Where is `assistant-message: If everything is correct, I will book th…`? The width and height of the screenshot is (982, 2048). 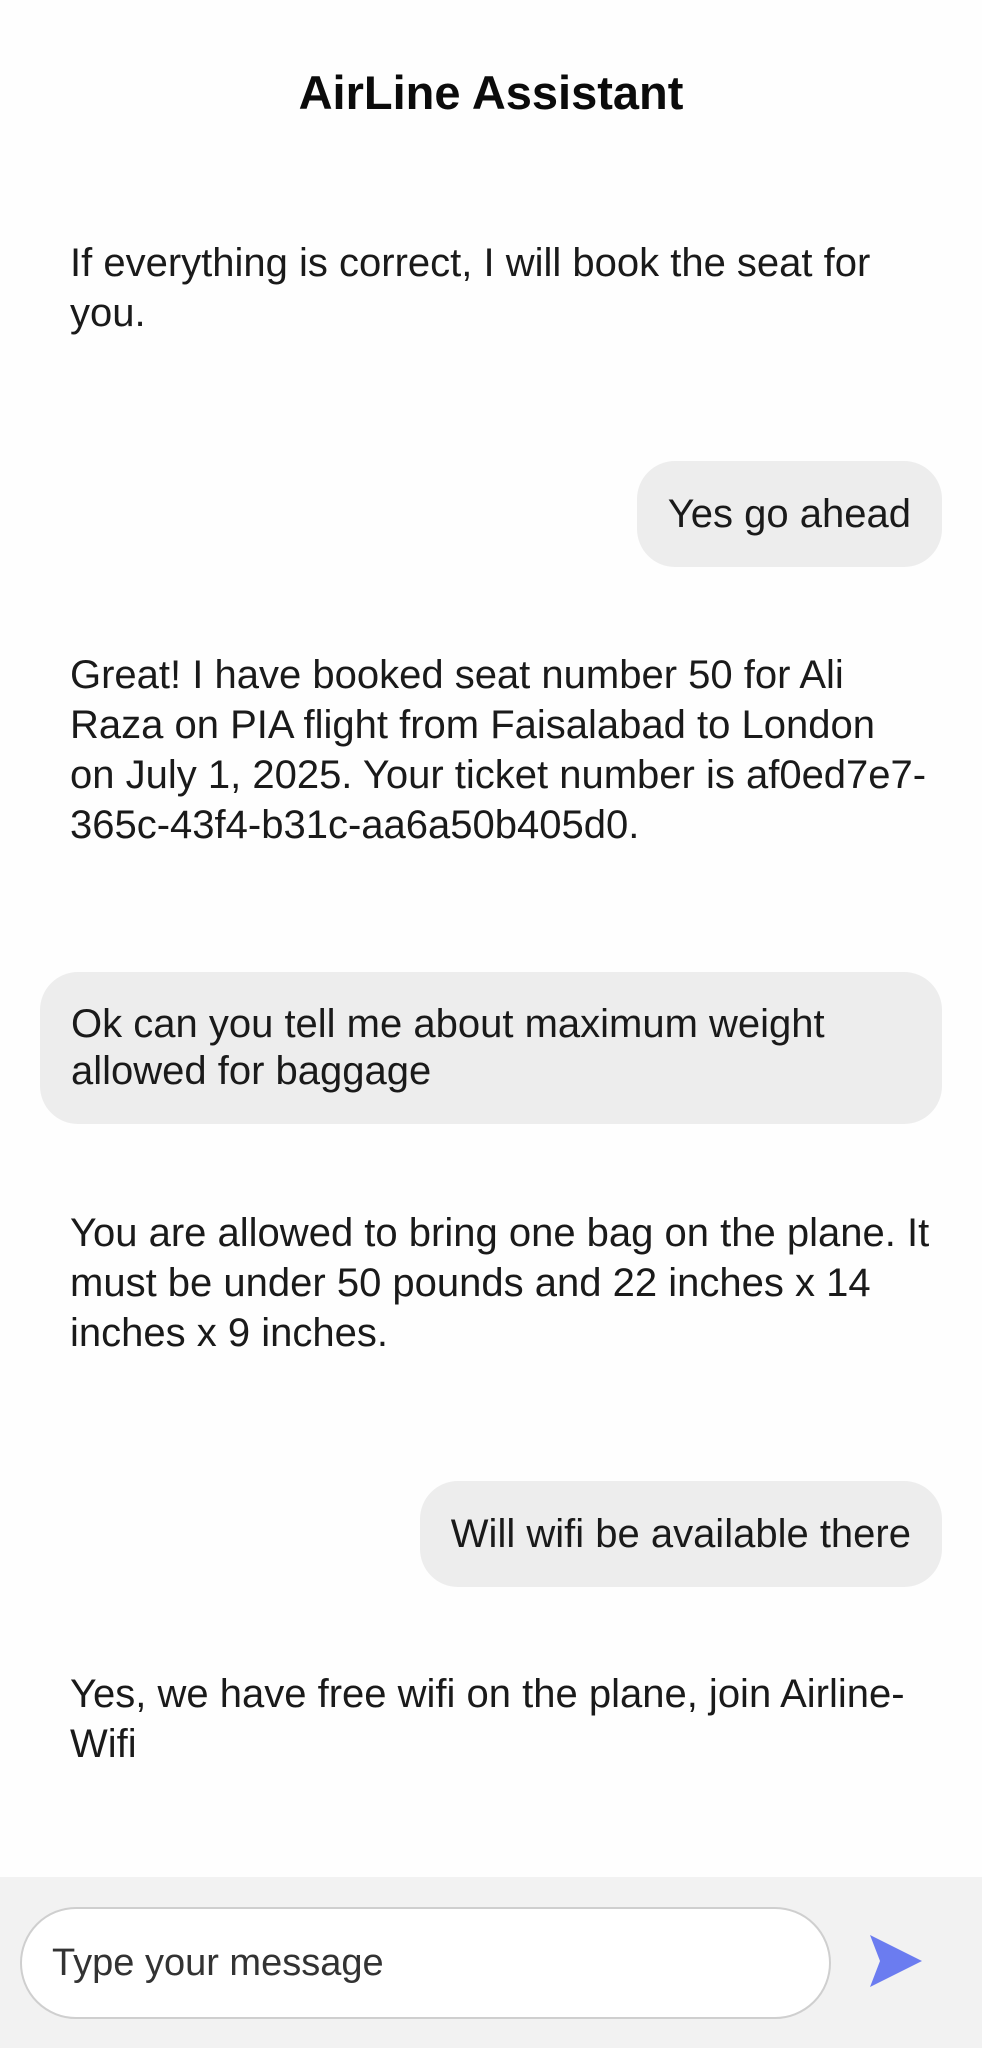
assistant-message: If everything is correct, I will book th… is located at coordinates (470, 288).